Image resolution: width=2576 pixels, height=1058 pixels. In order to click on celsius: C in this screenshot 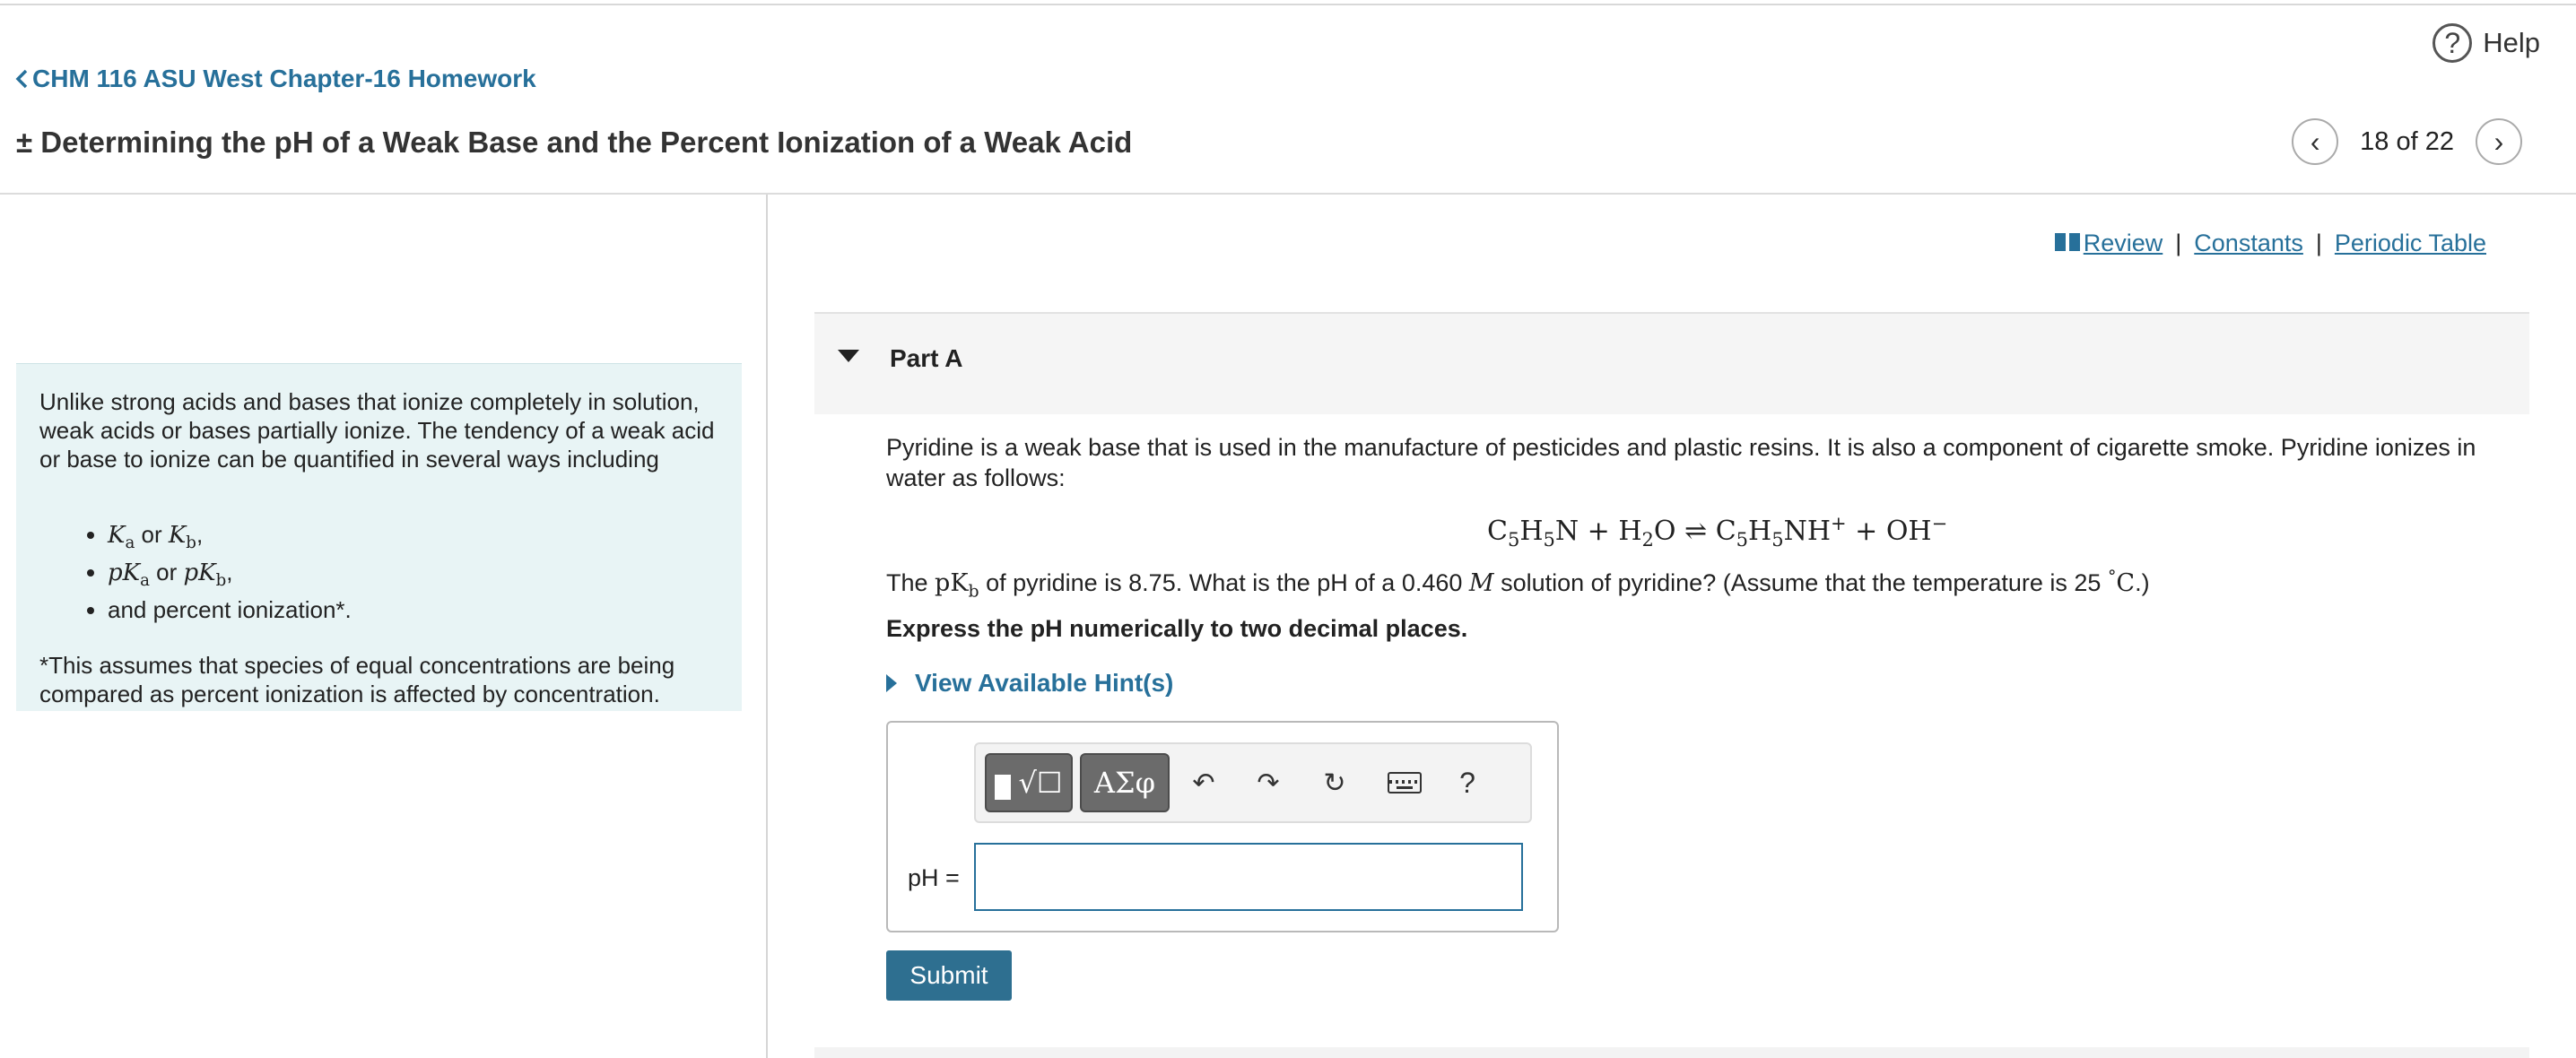, I will do `click(2126, 583)`.